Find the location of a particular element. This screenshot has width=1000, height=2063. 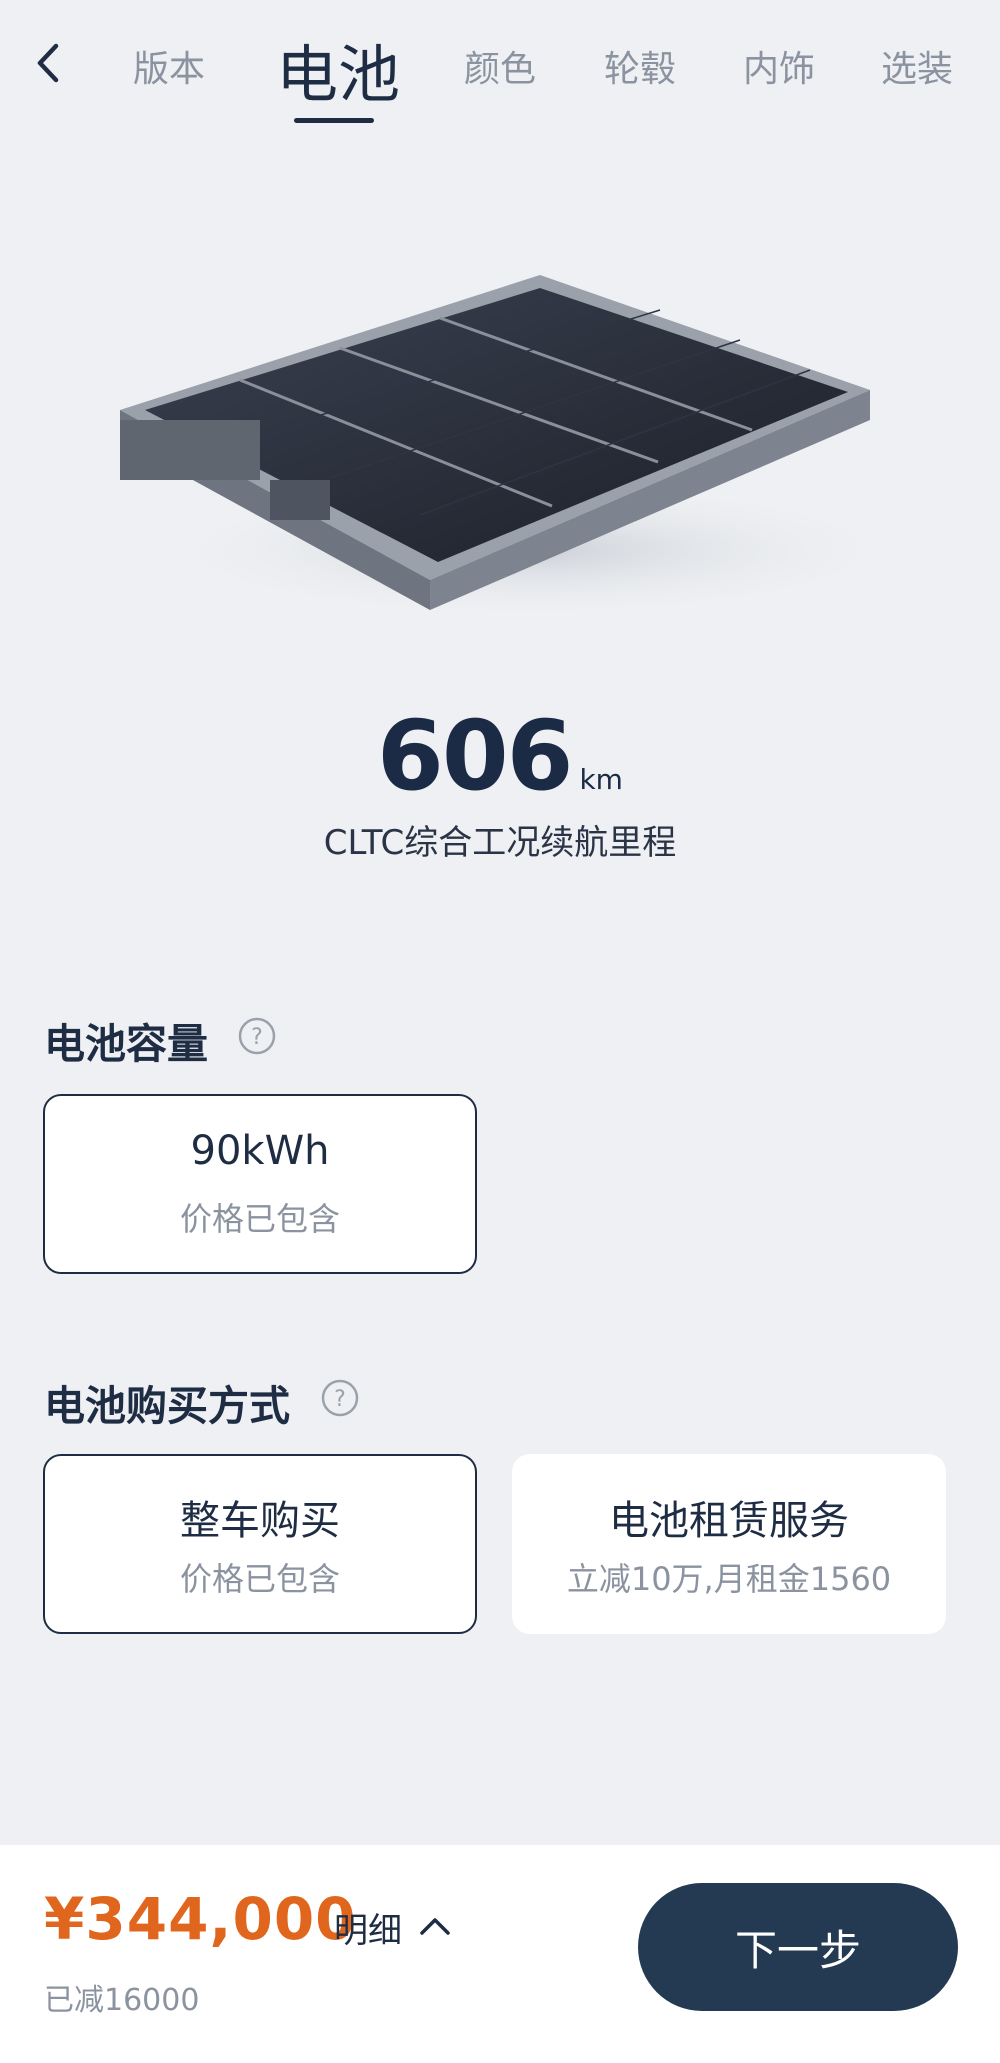

purchase-option-battery-rental: 电池租赁服务 立减10万,月租金1560 is located at coordinates (729, 1544).